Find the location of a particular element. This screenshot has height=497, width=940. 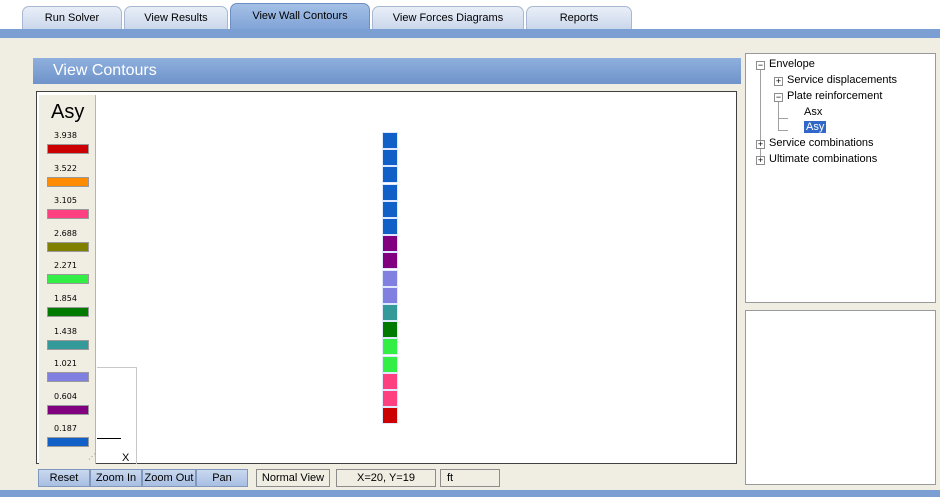

tab-view-results: View Results is located at coordinates (176, 18).